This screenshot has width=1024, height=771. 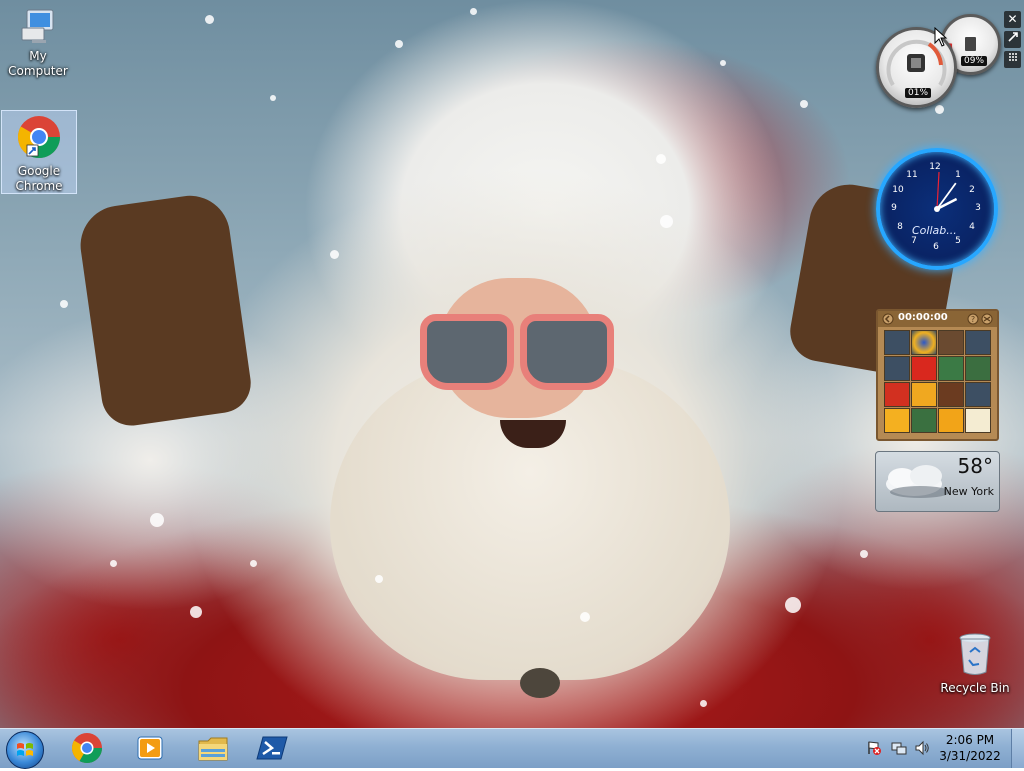 I want to click on memory-percent: 09%, so click(x=974, y=61).